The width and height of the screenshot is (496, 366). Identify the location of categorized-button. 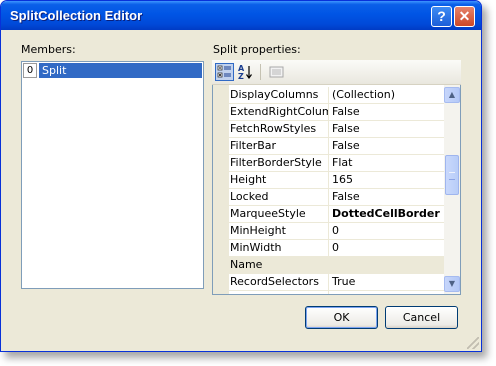
(224, 72).